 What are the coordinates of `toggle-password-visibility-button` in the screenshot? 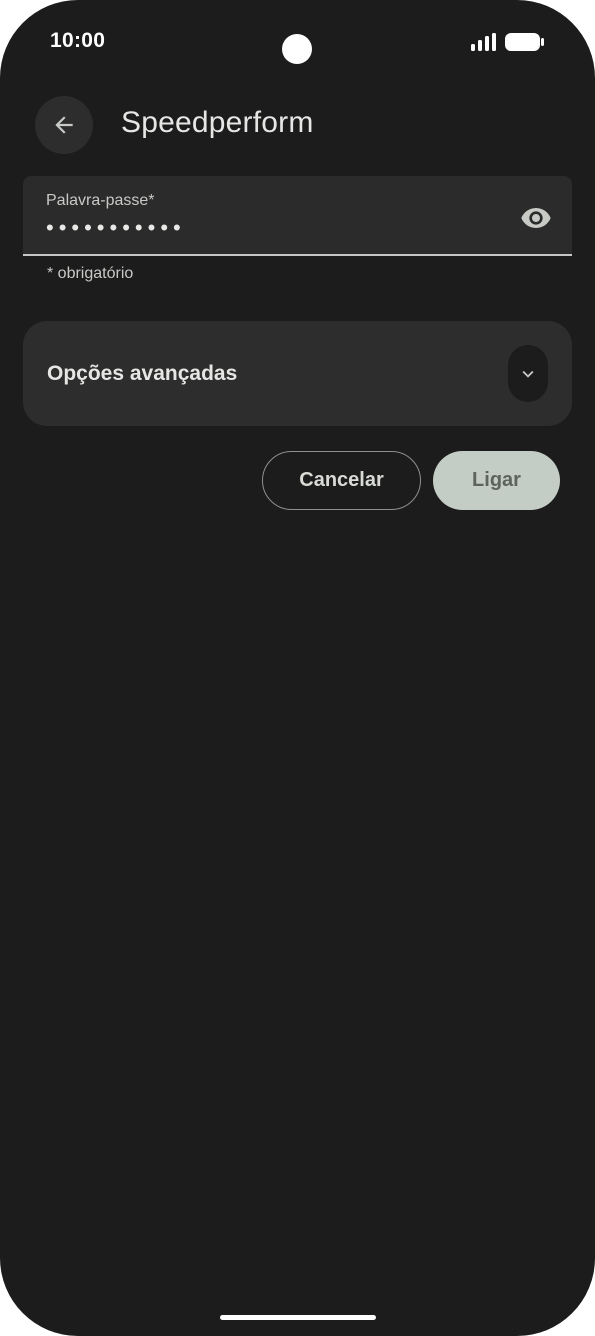 It's located at (536, 218).